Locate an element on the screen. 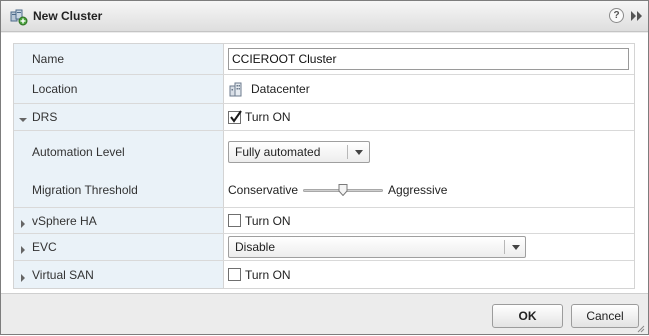 The height and width of the screenshot is (336, 649). virtual-san-value: Turn ON is located at coordinates (259, 275).